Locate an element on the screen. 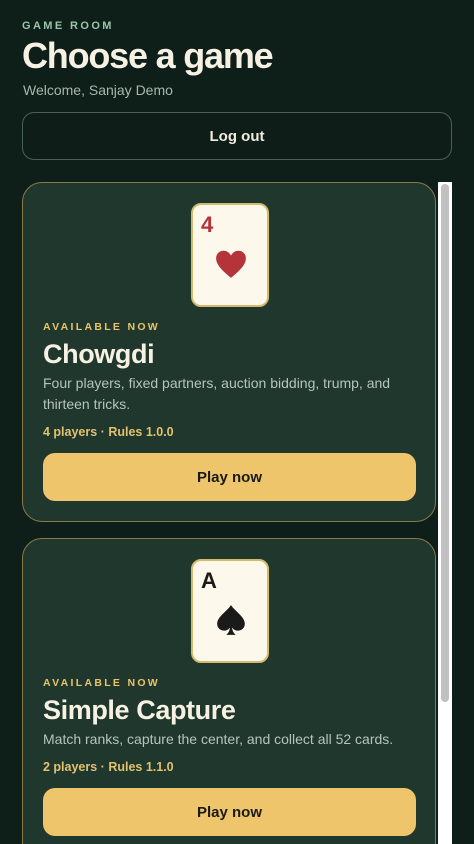 This screenshot has height=844, width=474. game-title: Chowgdi is located at coordinates (99, 354).